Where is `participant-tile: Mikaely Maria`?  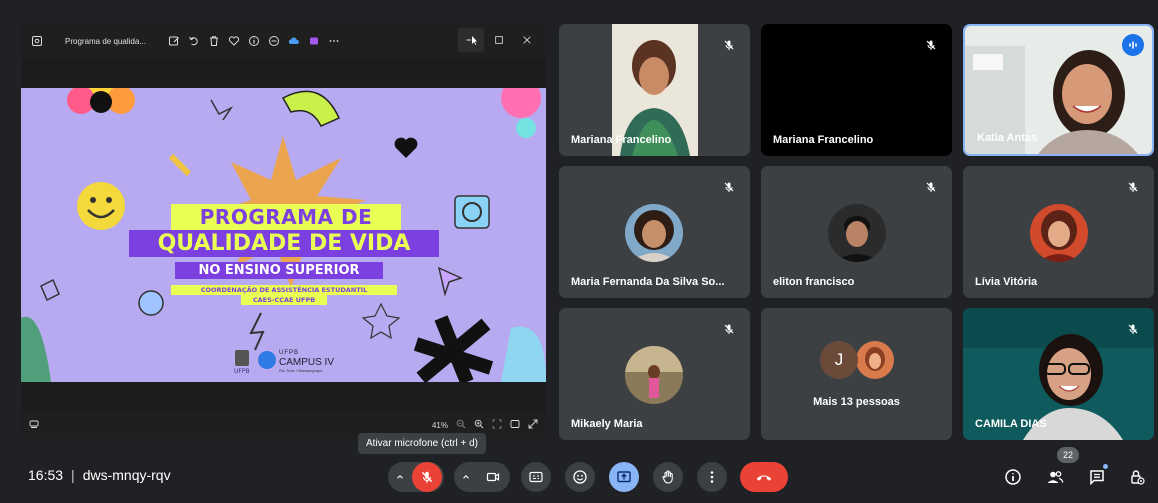
participant-tile: Mikaely Maria is located at coordinates (654, 374).